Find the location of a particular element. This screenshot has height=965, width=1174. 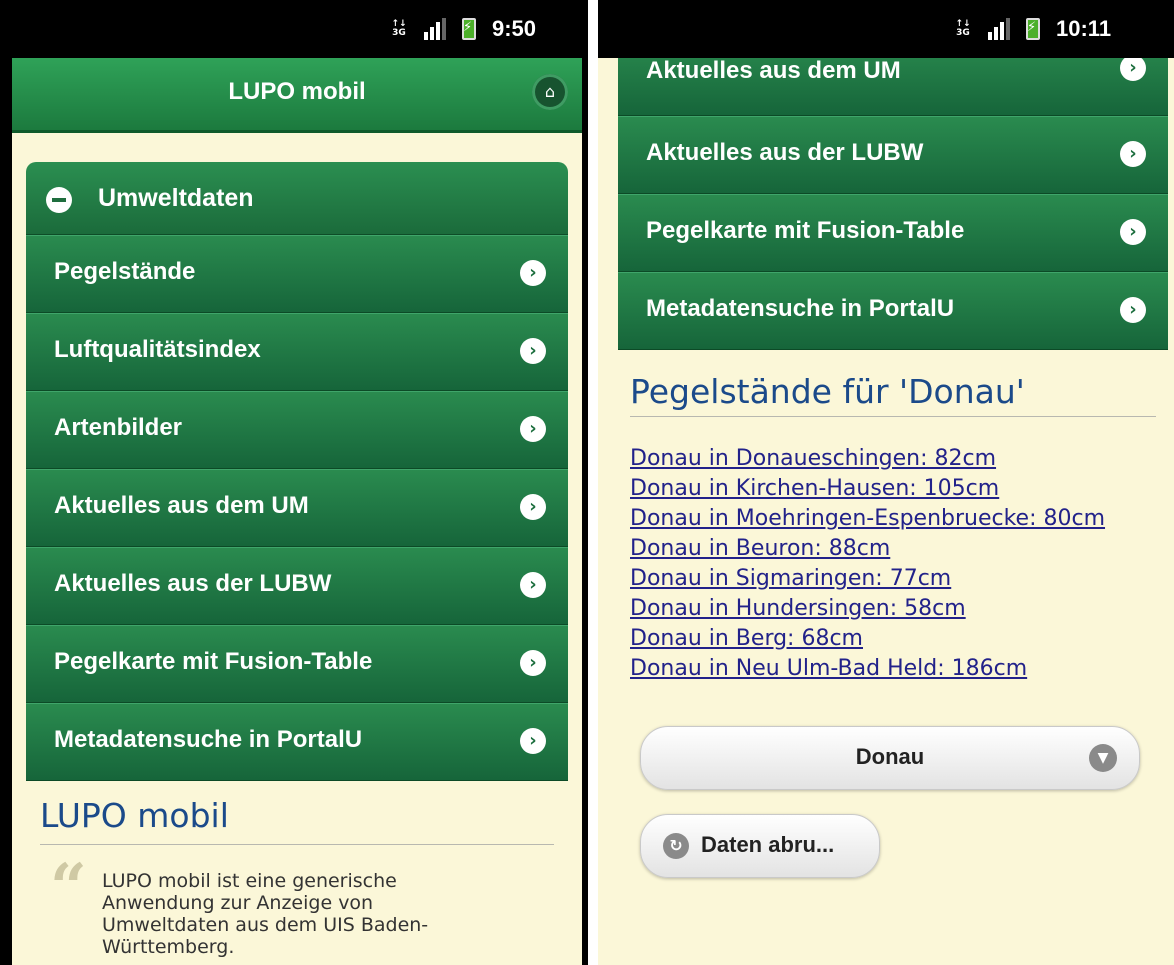

menu-item-luftqualitaetsindex: Luftqualitätsindex › is located at coordinates (297, 352).